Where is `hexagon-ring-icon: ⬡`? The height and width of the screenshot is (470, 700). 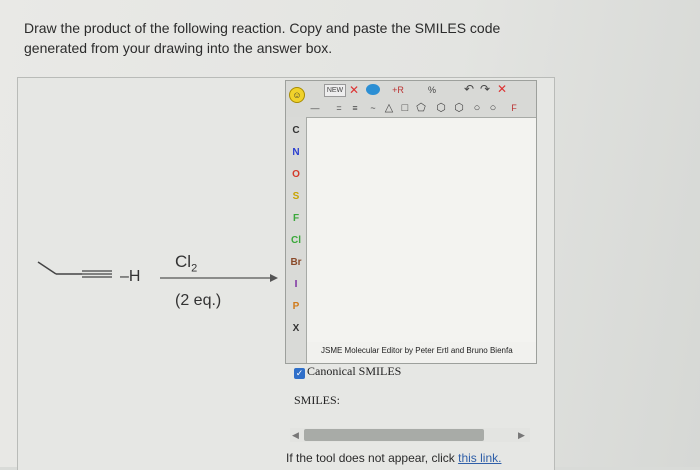
hexagon-ring-icon: ⬡ is located at coordinates (459, 108).